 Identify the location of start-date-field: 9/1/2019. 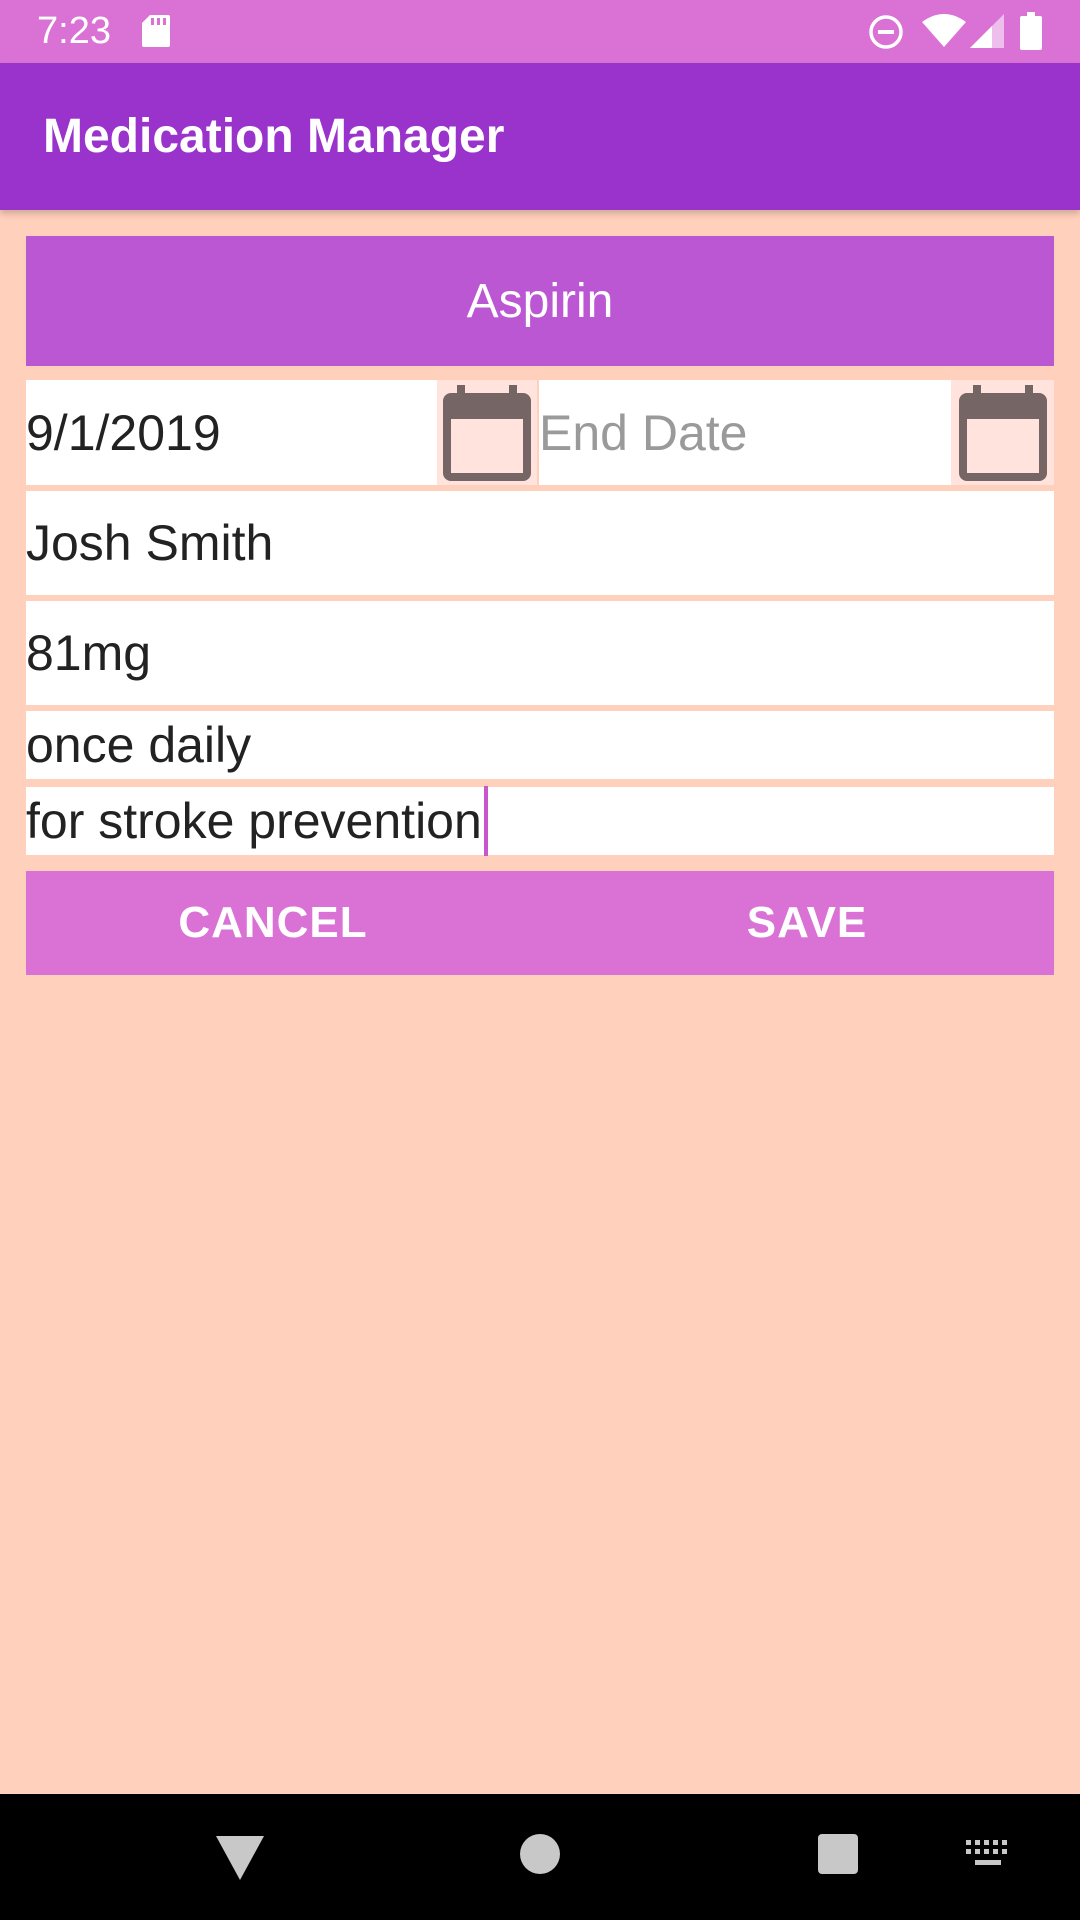
(231, 432).